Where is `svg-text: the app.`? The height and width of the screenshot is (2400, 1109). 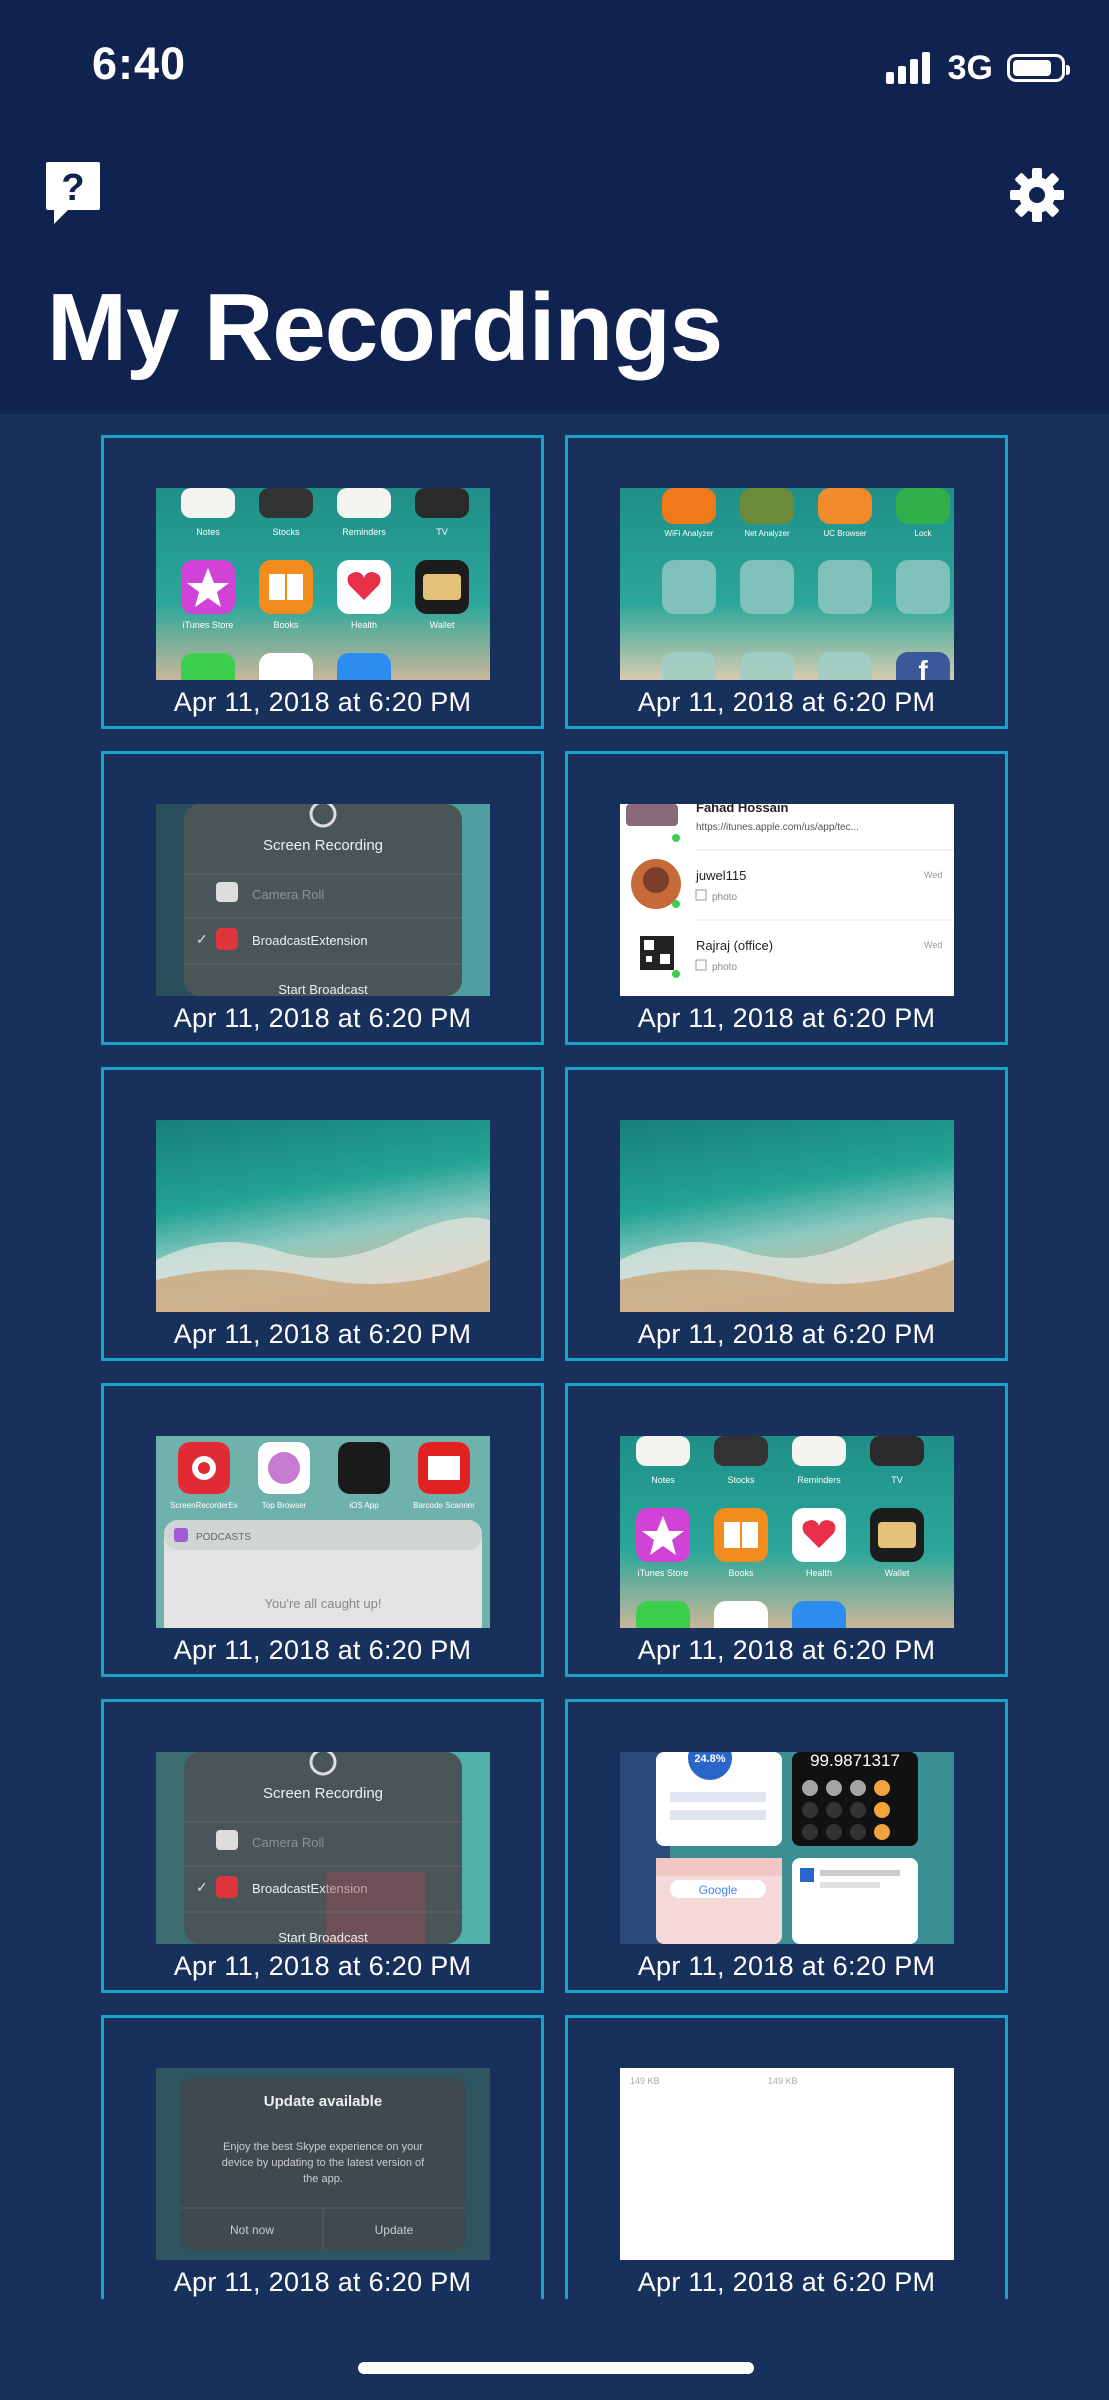
svg-text: the app. is located at coordinates (323, 2179).